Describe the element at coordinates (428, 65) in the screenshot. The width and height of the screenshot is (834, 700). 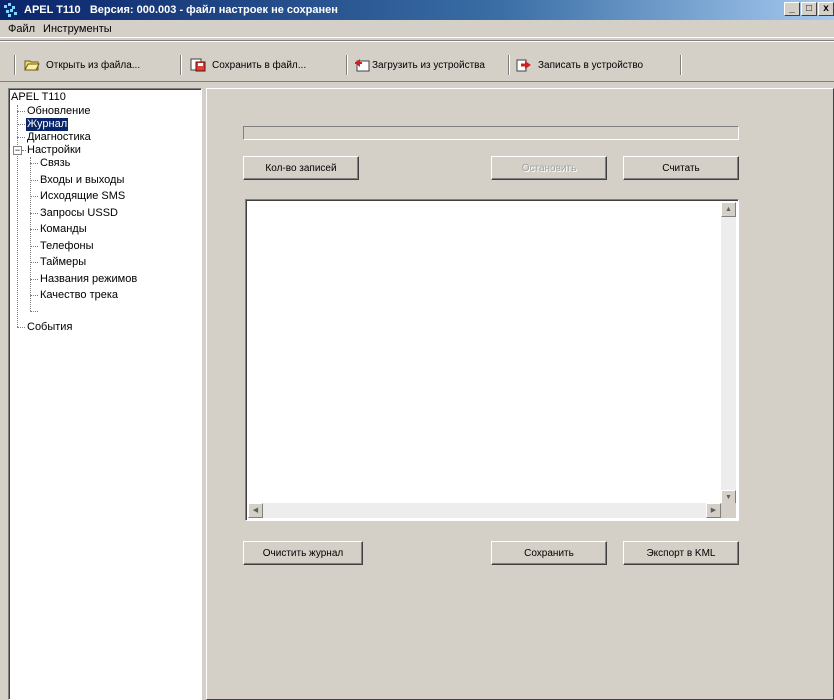
I see `load-from-device-label: Загрузить из устройства` at that location.